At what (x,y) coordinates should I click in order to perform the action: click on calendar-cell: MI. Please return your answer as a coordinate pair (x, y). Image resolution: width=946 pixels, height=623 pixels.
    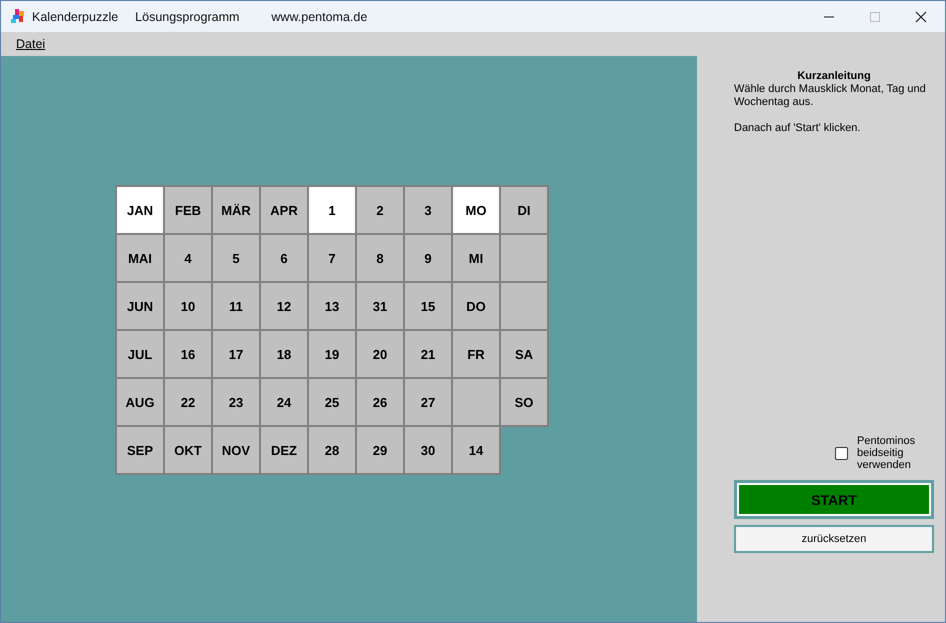
    Looking at the image, I should click on (476, 258).